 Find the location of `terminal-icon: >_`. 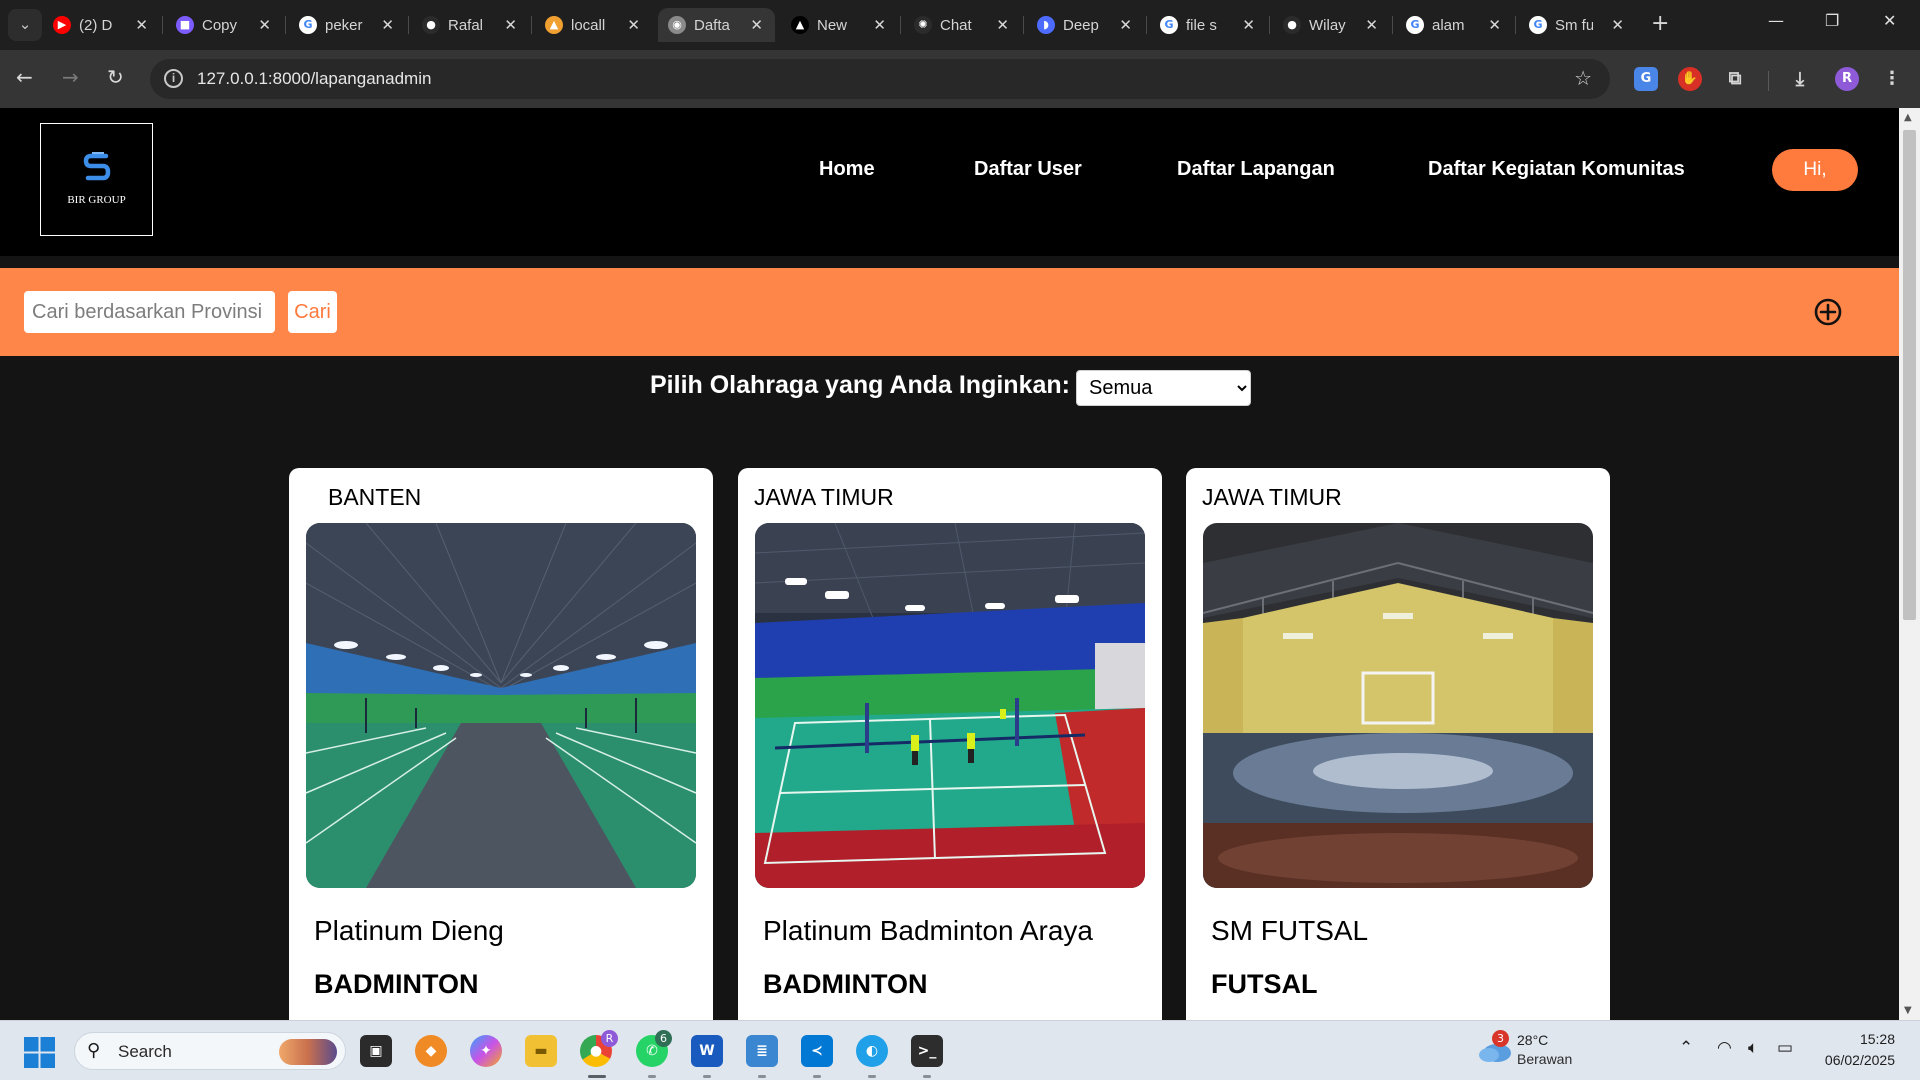

terminal-icon: >_ is located at coordinates (927, 1051).